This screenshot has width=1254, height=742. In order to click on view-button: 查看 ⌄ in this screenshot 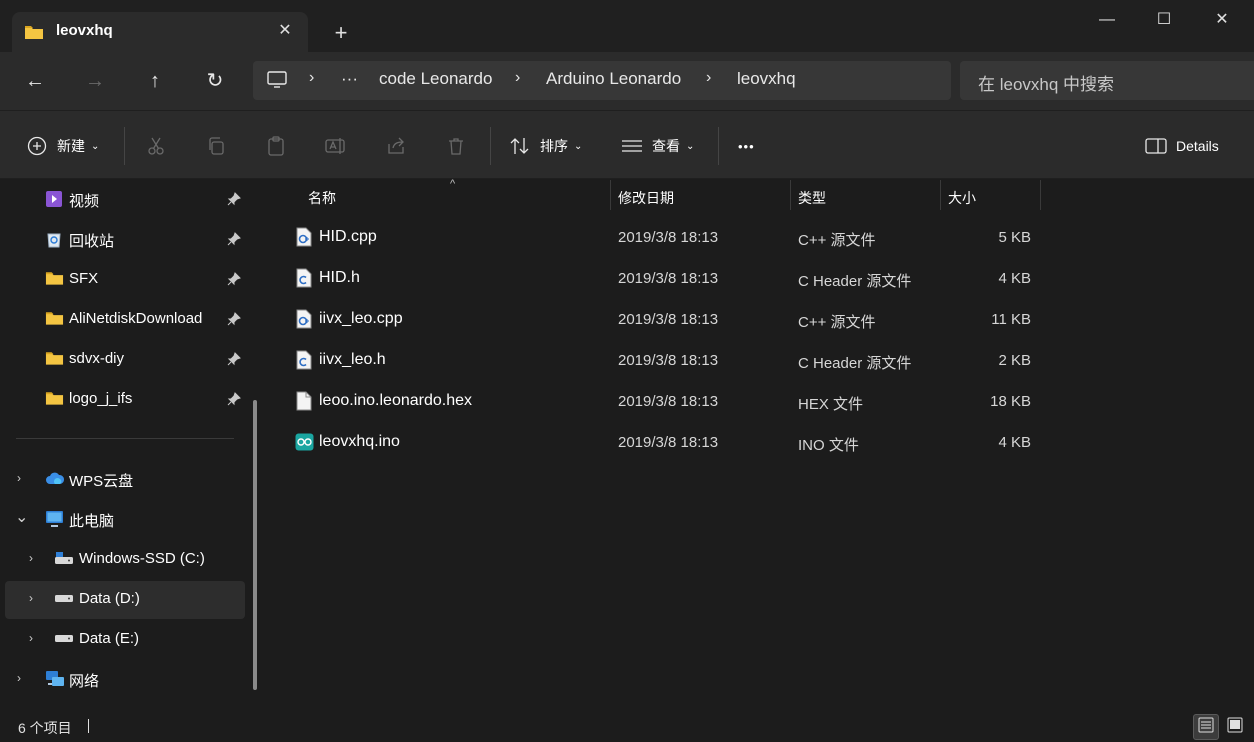, I will do `click(657, 146)`.